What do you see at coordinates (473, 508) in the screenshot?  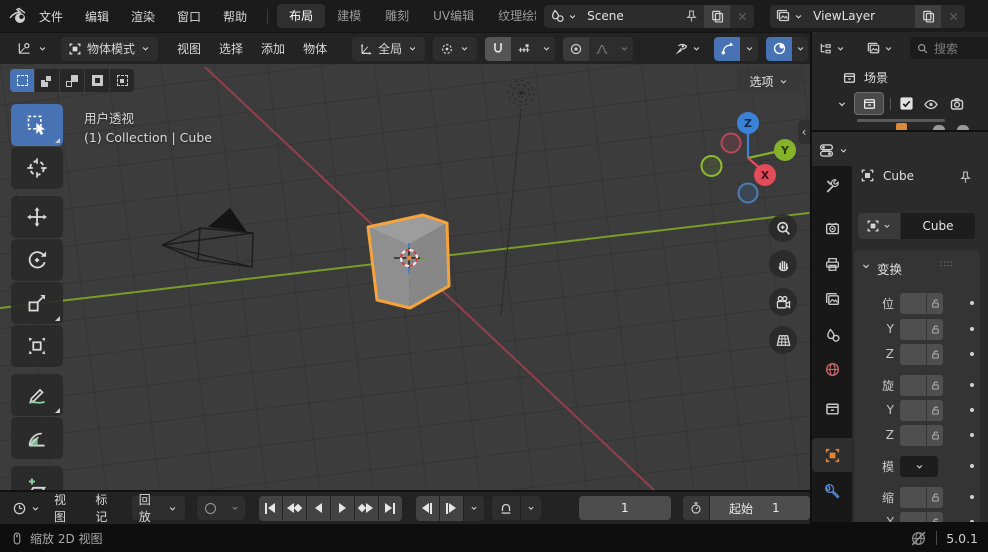 I see `frame-step-dropdown` at bounding box center [473, 508].